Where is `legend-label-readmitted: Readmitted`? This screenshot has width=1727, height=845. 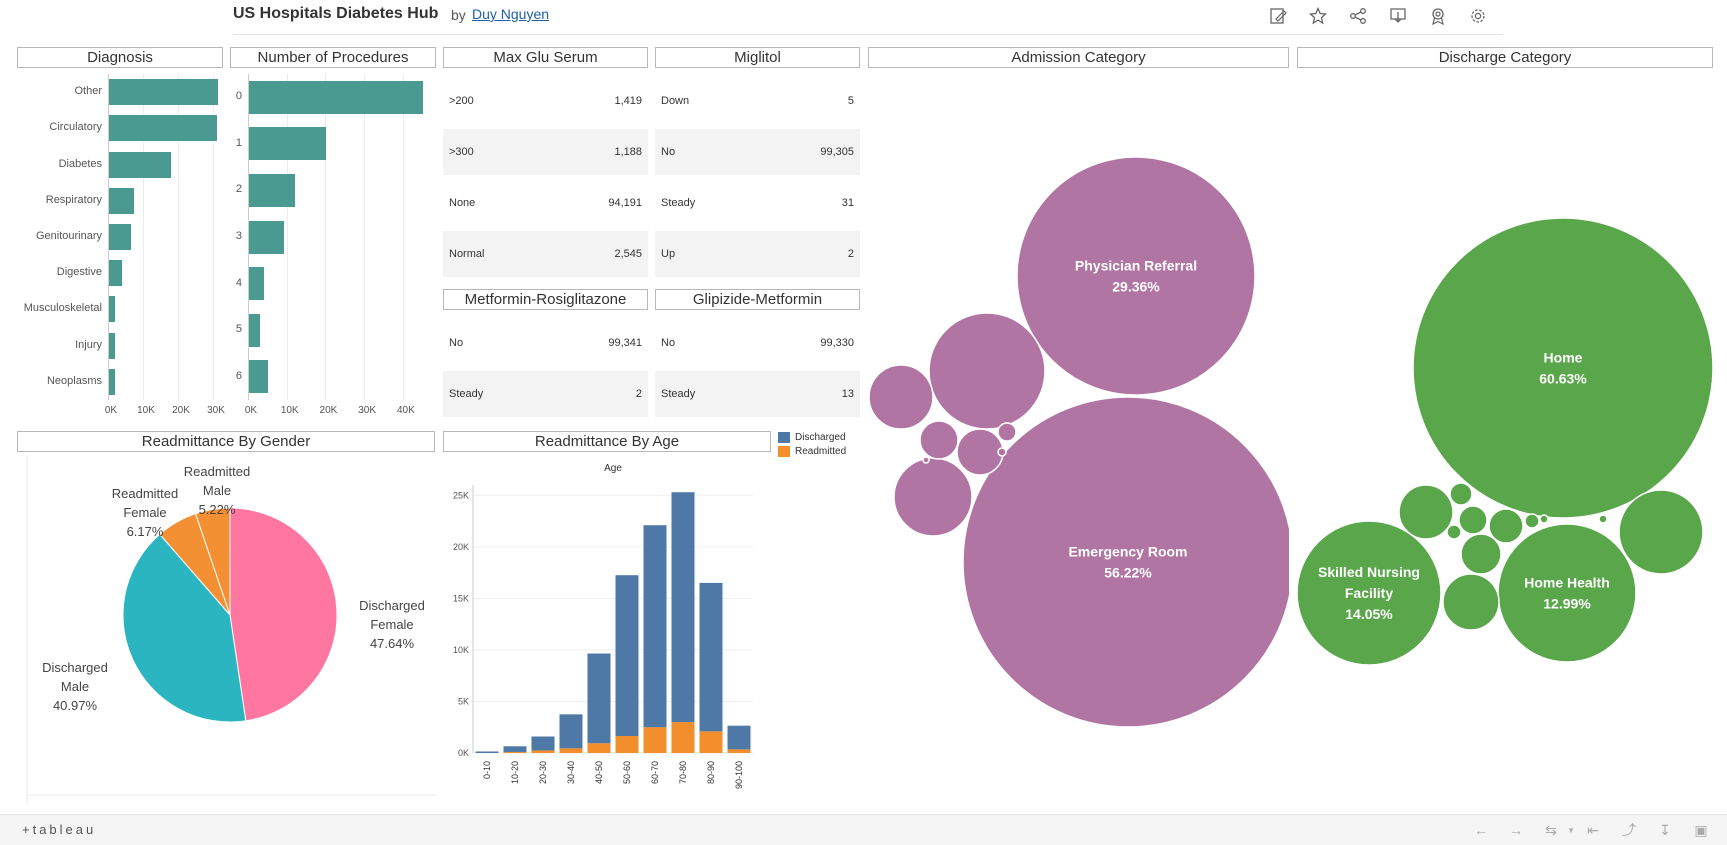
legend-label-readmitted: Readmitted is located at coordinates (821, 451).